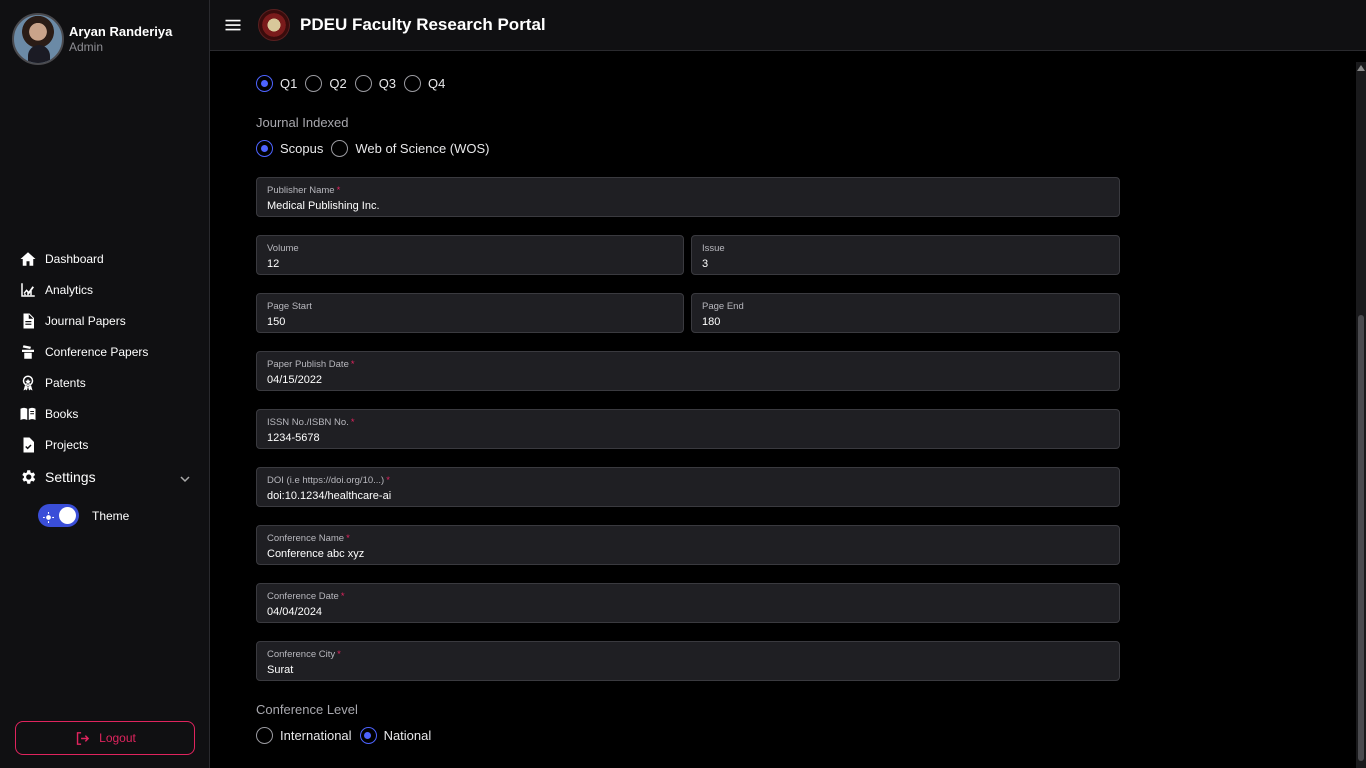 The height and width of the screenshot is (768, 1366). What do you see at coordinates (1361, 68) in the screenshot?
I see `scroll-up-icon` at bounding box center [1361, 68].